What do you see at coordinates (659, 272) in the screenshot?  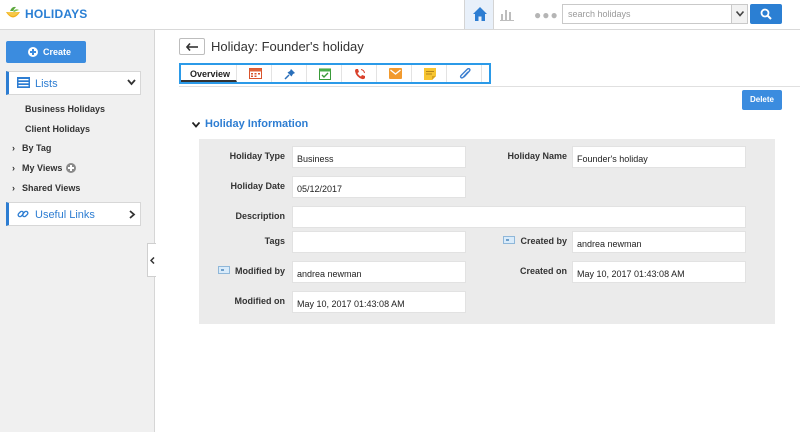 I see `created-on-field: May 10, 2017 01:43:08 AM` at bounding box center [659, 272].